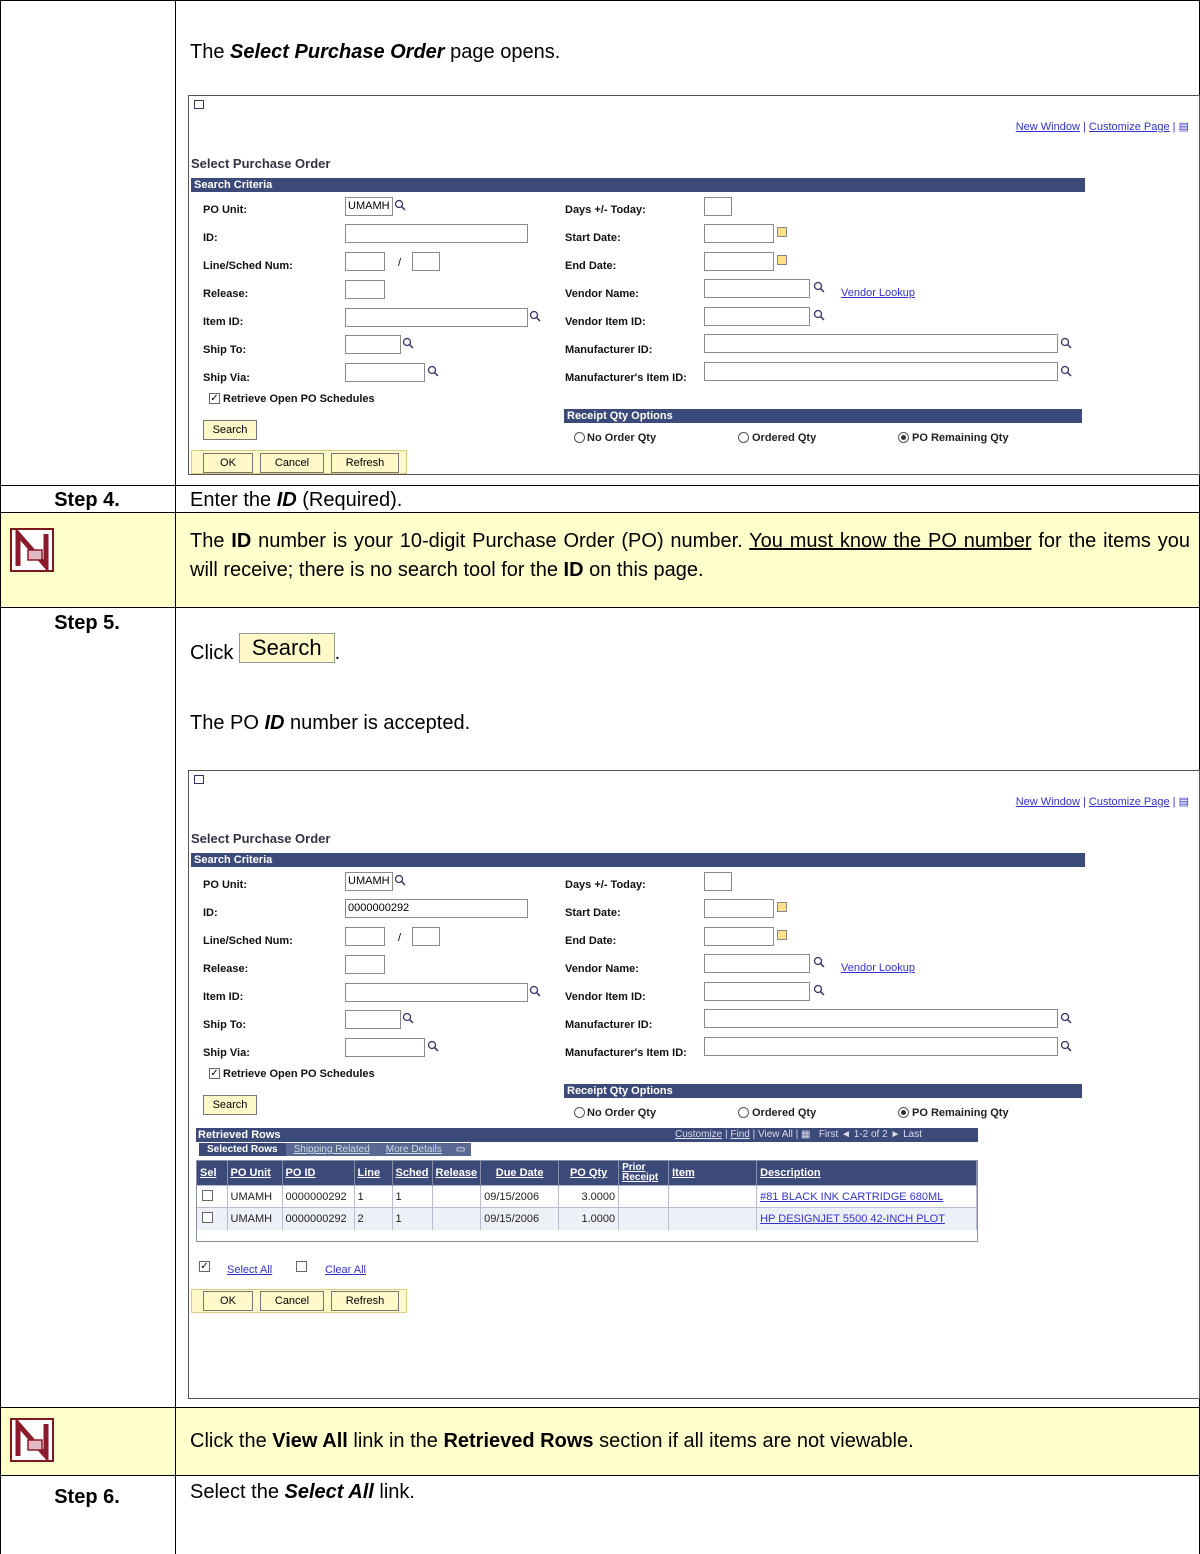 The width and height of the screenshot is (1200, 1554). Describe the element at coordinates (912, 1134) in the screenshot. I see `last-link: Last` at that location.